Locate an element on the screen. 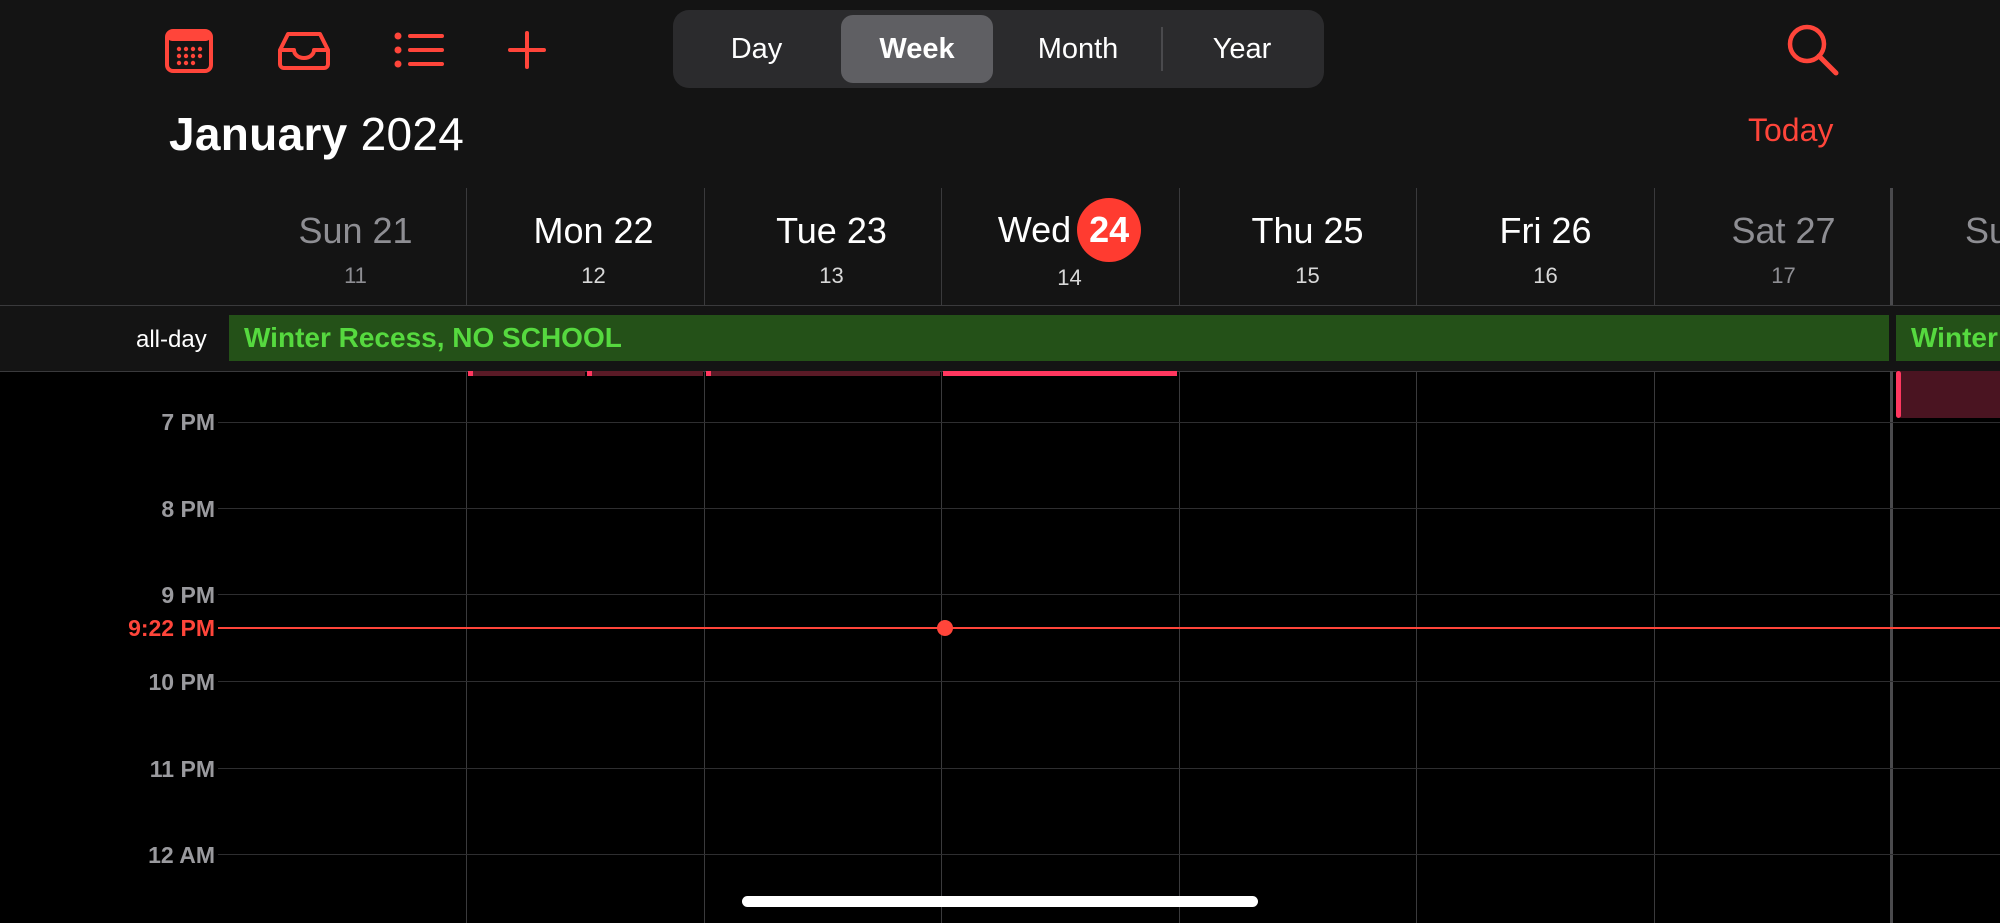 The width and height of the screenshot is (2000, 923). page-title: January 2024 is located at coordinates (316, 134).